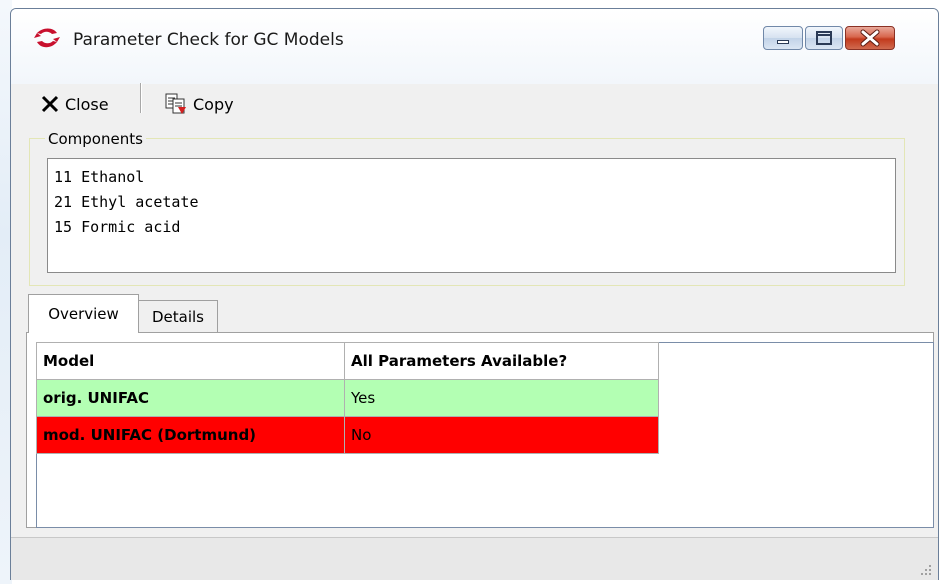  What do you see at coordinates (474, 46) in the screenshot?
I see `title-bar: Parameter Check for GC Models` at bounding box center [474, 46].